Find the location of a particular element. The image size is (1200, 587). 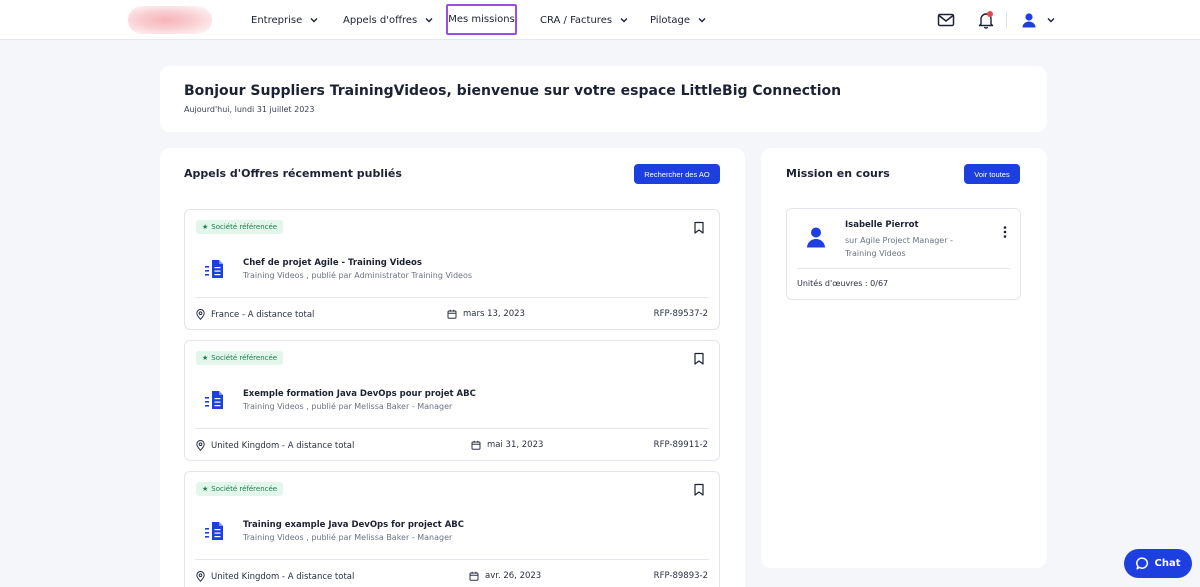

nav-cra-factures-label: CRA / Factures is located at coordinates (576, 20).